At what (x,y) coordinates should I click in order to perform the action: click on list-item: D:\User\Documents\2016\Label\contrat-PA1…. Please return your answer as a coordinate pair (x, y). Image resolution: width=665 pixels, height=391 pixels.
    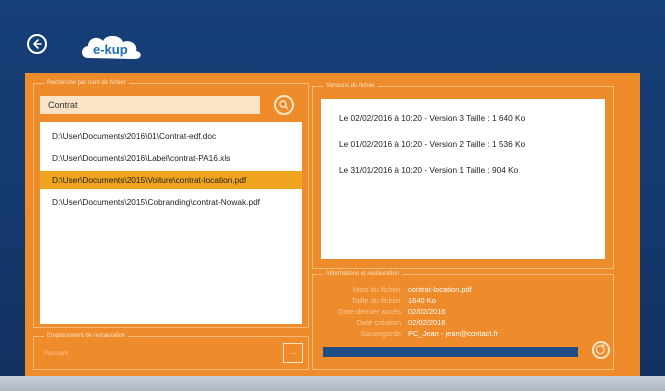
    Looking at the image, I should click on (171, 158).